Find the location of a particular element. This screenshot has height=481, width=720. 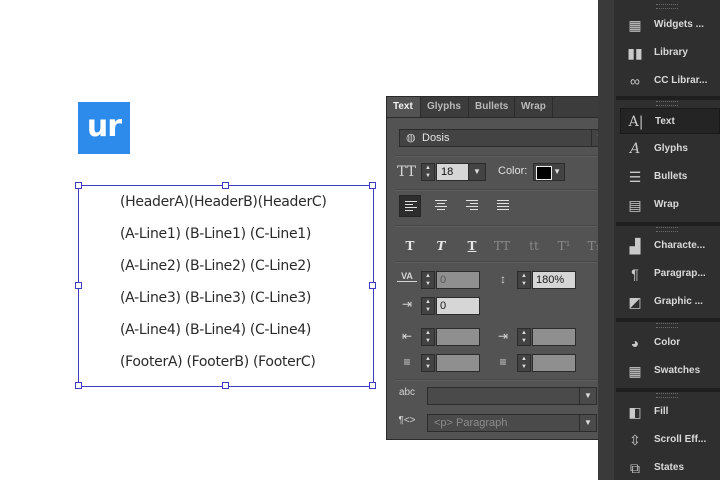

frame-handle-bl is located at coordinates (78, 385).